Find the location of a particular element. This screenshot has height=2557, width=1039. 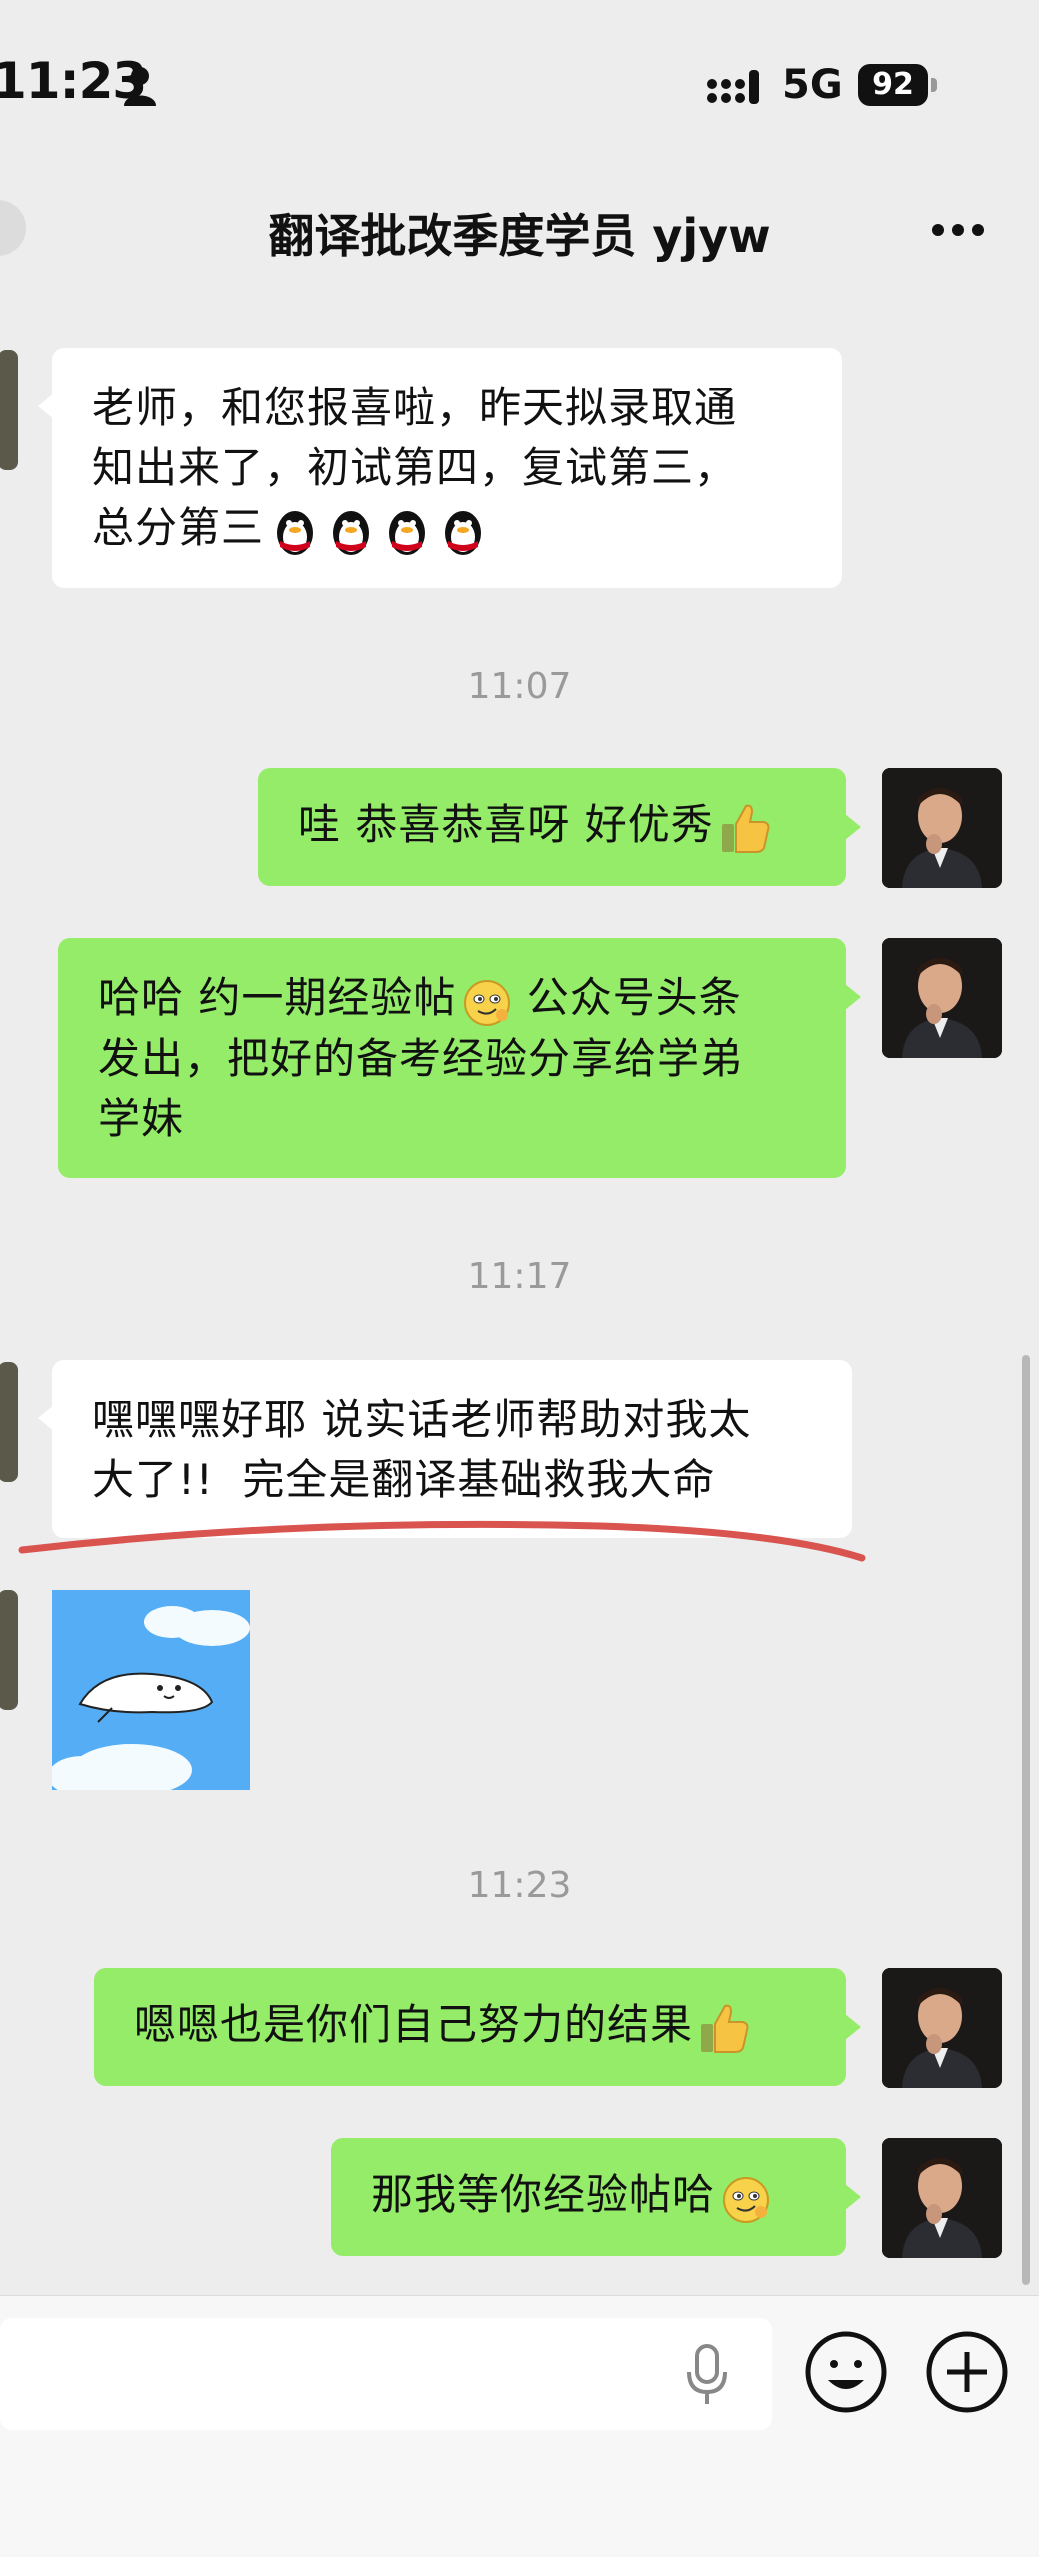

message-line: 嗯嗯也是你们自己努力的结果 is located at coordinates (414, 2024).